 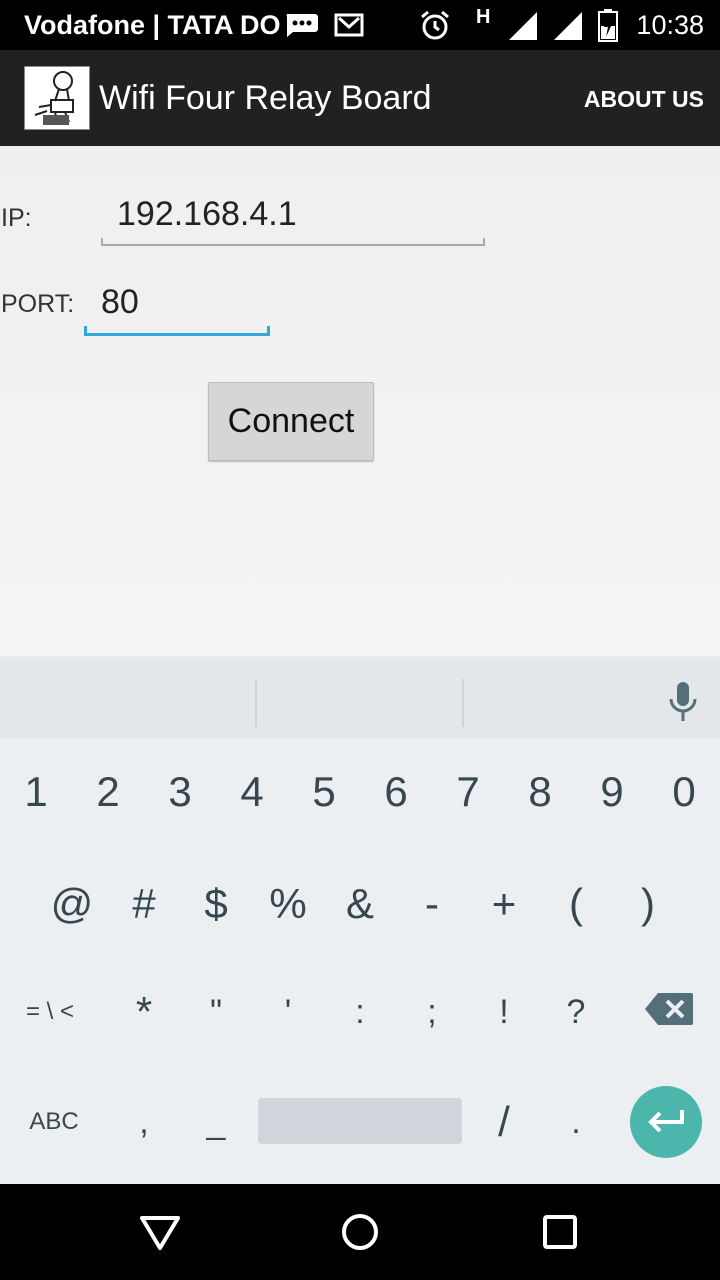 What do you see at coordinates (301, 27) in the screenshot?
I see `message-icon` at bounding box center [301, 27].